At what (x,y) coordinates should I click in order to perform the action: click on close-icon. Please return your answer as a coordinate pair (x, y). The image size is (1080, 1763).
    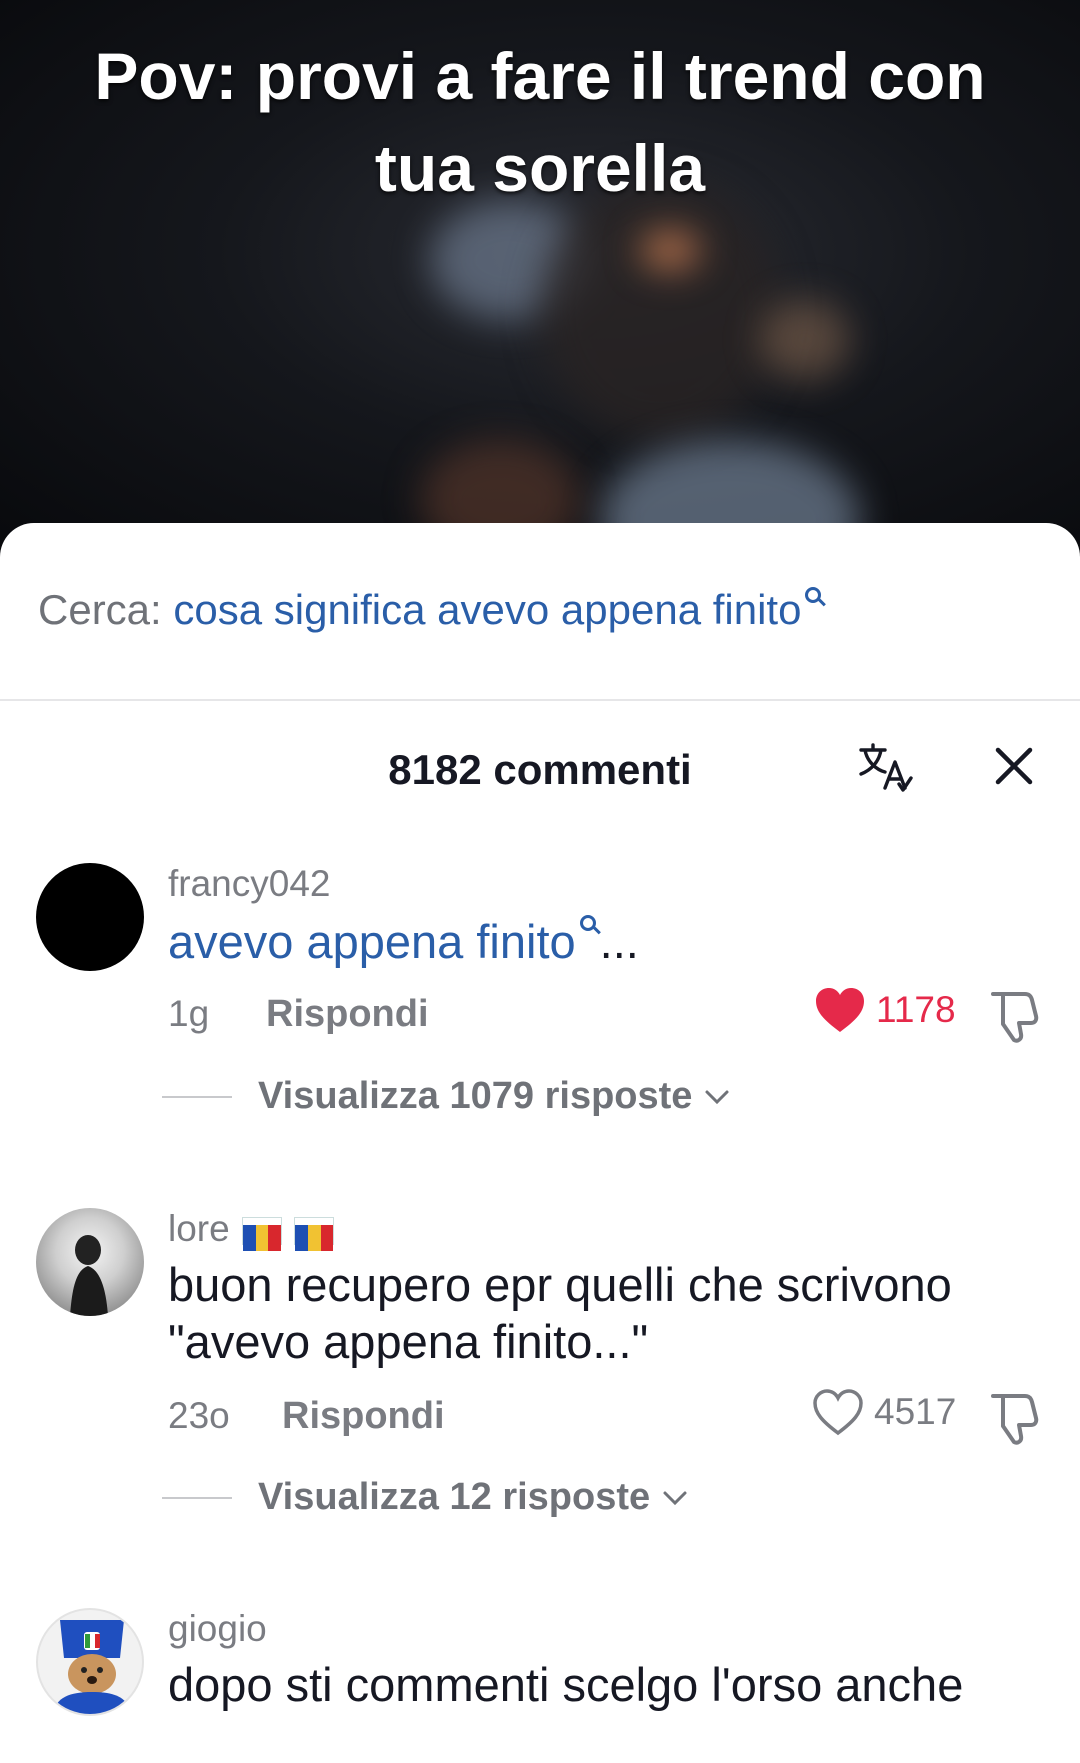
    Looking at the image, I should click on (1014, 766).